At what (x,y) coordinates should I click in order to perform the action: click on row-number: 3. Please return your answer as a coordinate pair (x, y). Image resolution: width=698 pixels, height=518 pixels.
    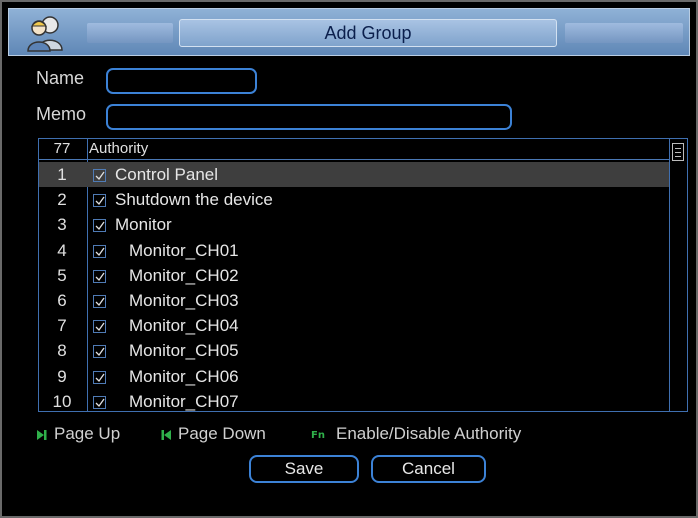
    Looking at the image, I should click on (62, 225).